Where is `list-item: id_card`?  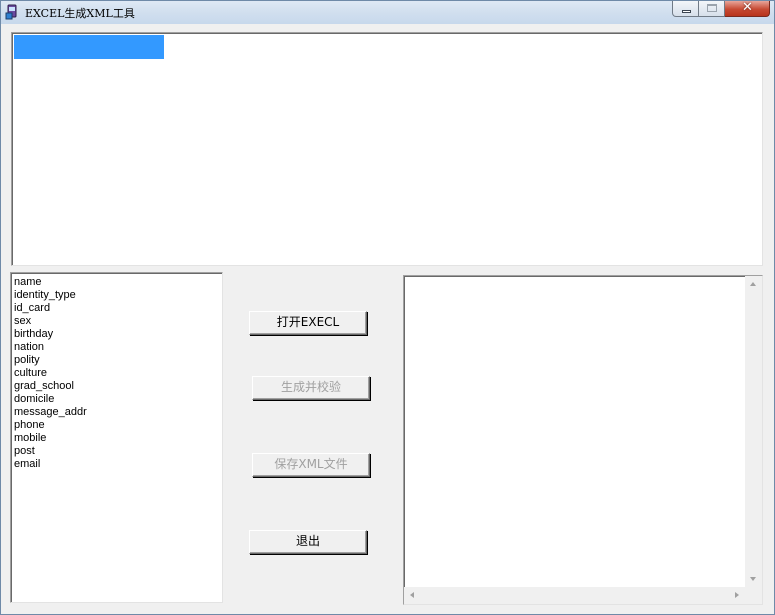 list-item: id_card is located at coordinates (118, 308).